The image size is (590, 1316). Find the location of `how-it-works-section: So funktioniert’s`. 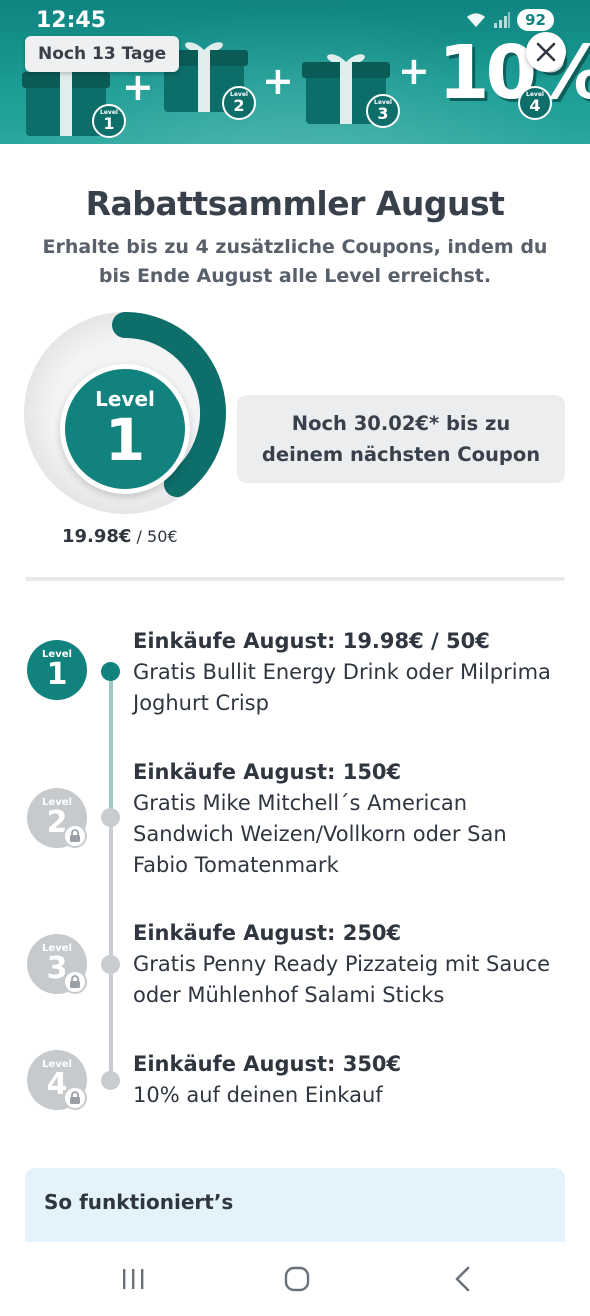

how-it-works-section: So funktioniert’s is located at coordinates (295, 1208).